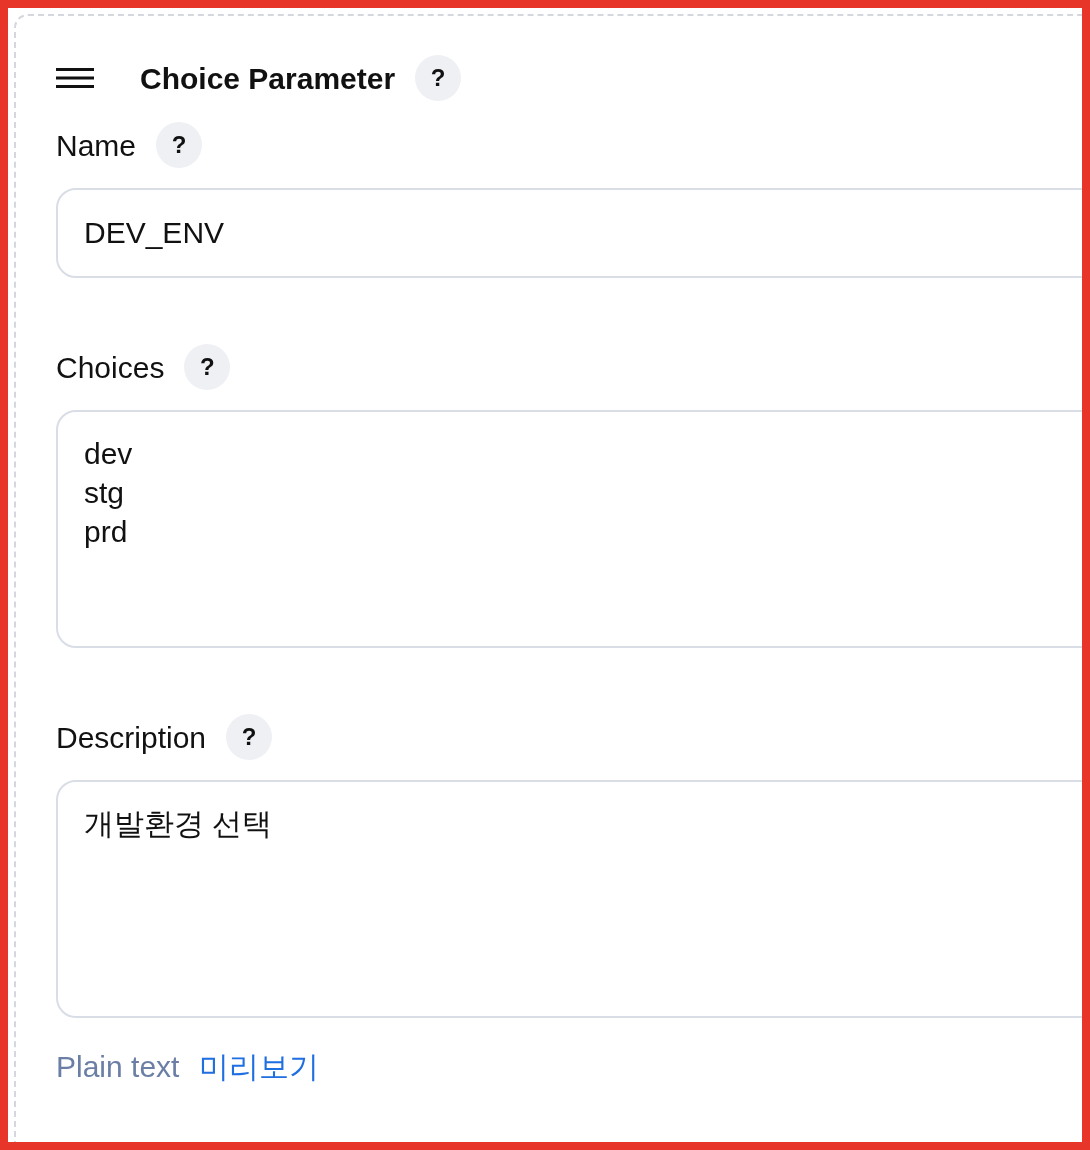 The width and height of the screenshot is (1090, 1150). I want to click on field-label: Choices, so click(110, 367).